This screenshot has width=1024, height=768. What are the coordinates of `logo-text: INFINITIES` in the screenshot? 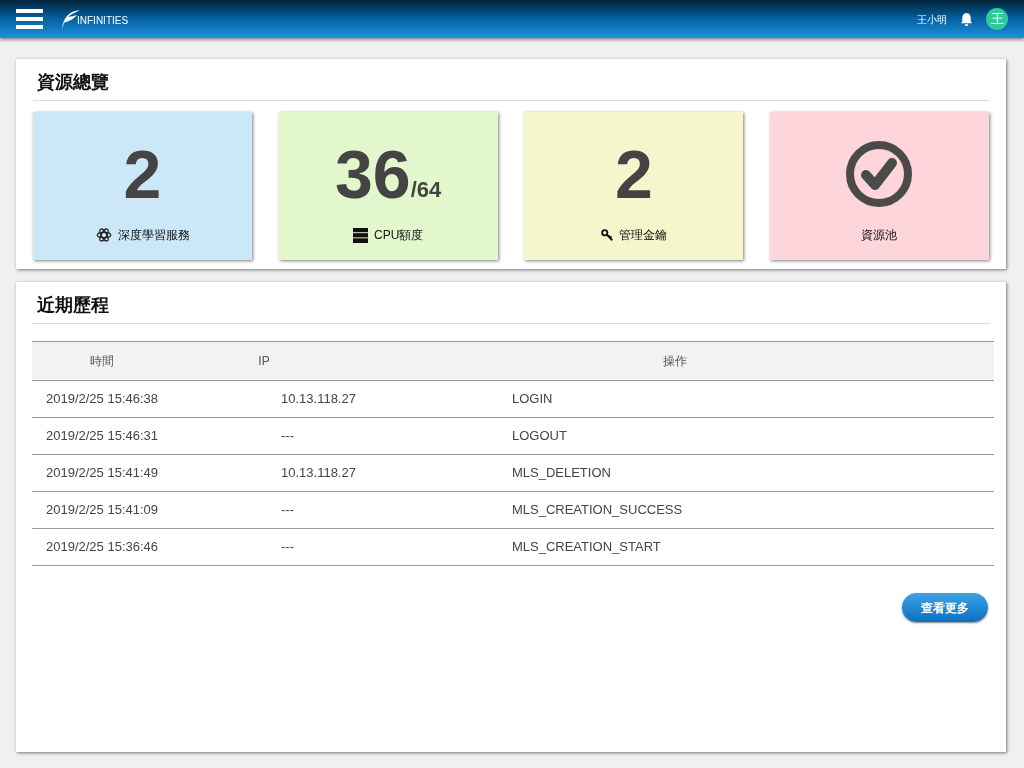 It's located at (103, 21).